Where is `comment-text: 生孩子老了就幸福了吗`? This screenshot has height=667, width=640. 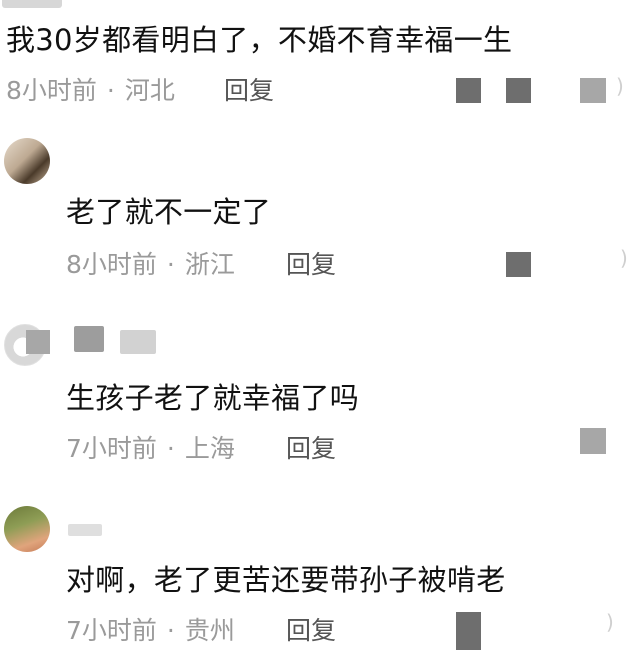
comment-text: 生孩子老了就幸福了吗 is located at coordinates (213, 398).